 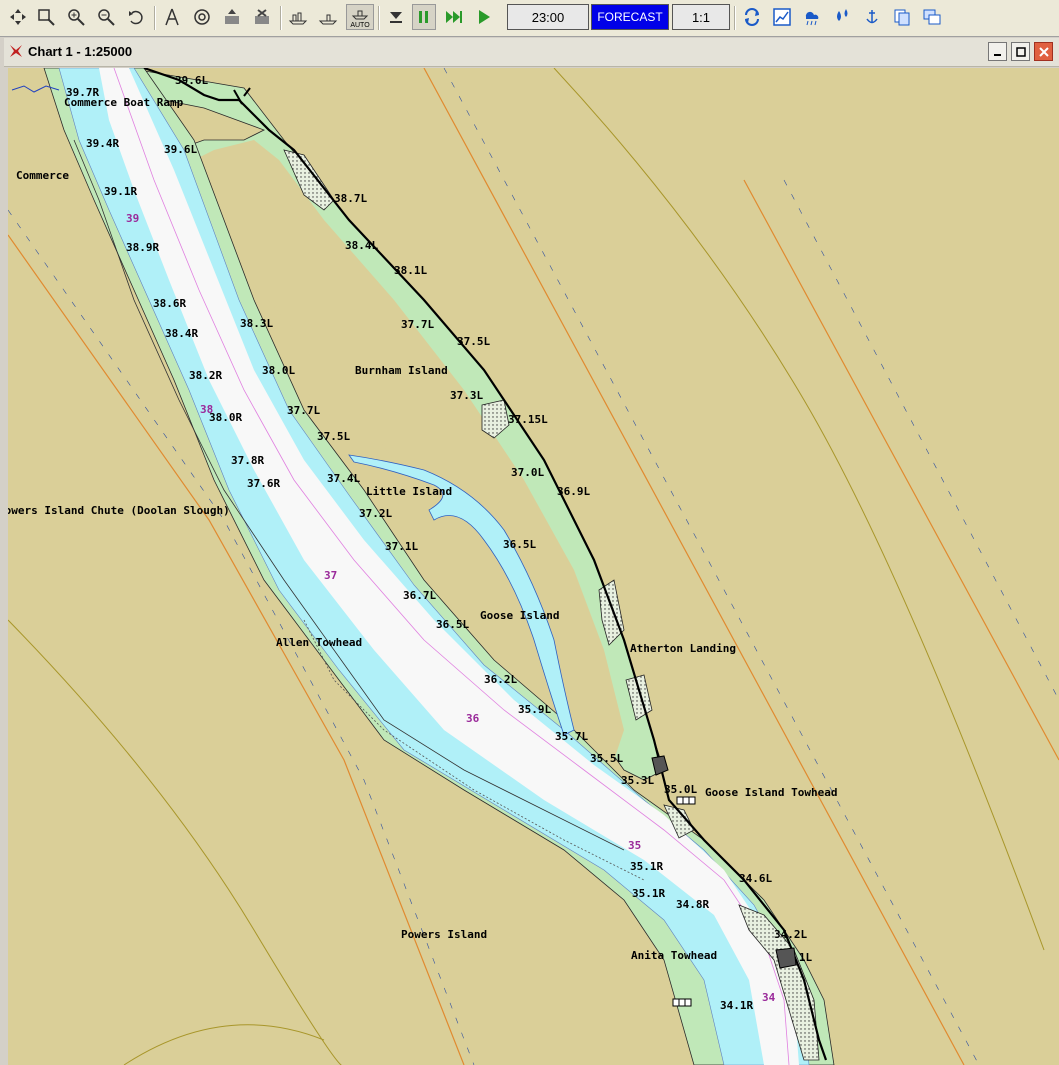 What do you see at coordinates (396, 17) in the screenshot?
I see `download-icon` at bounding box center [396, 17].